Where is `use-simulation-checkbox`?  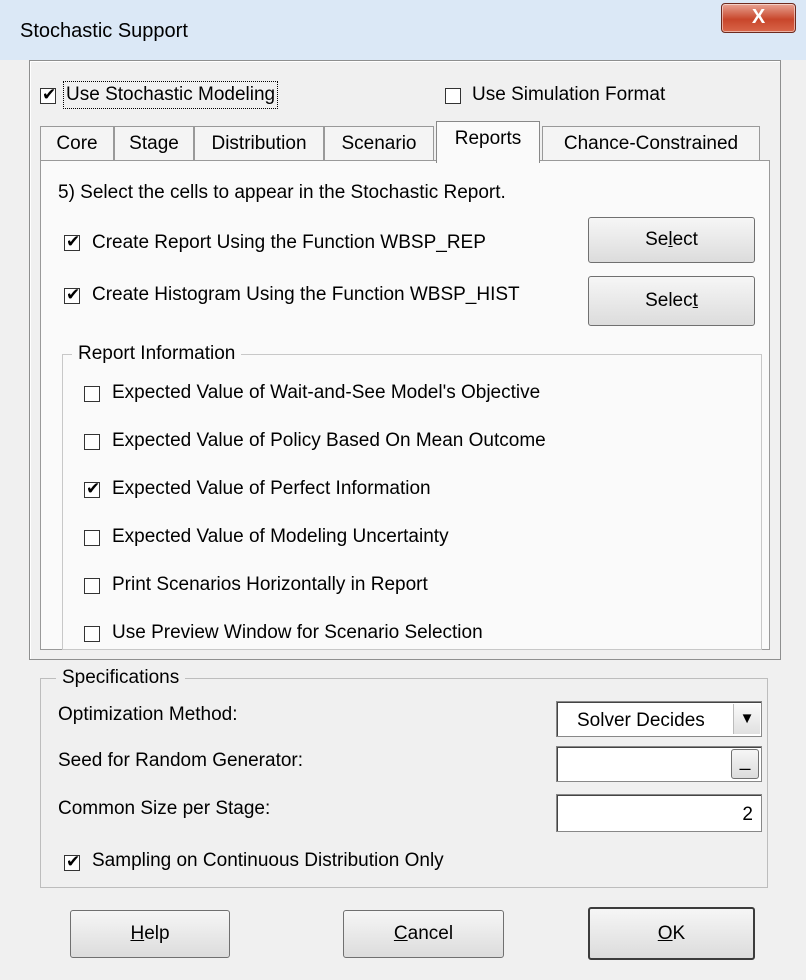
use-simulation-checkbox is located at coordinates (453, 96).